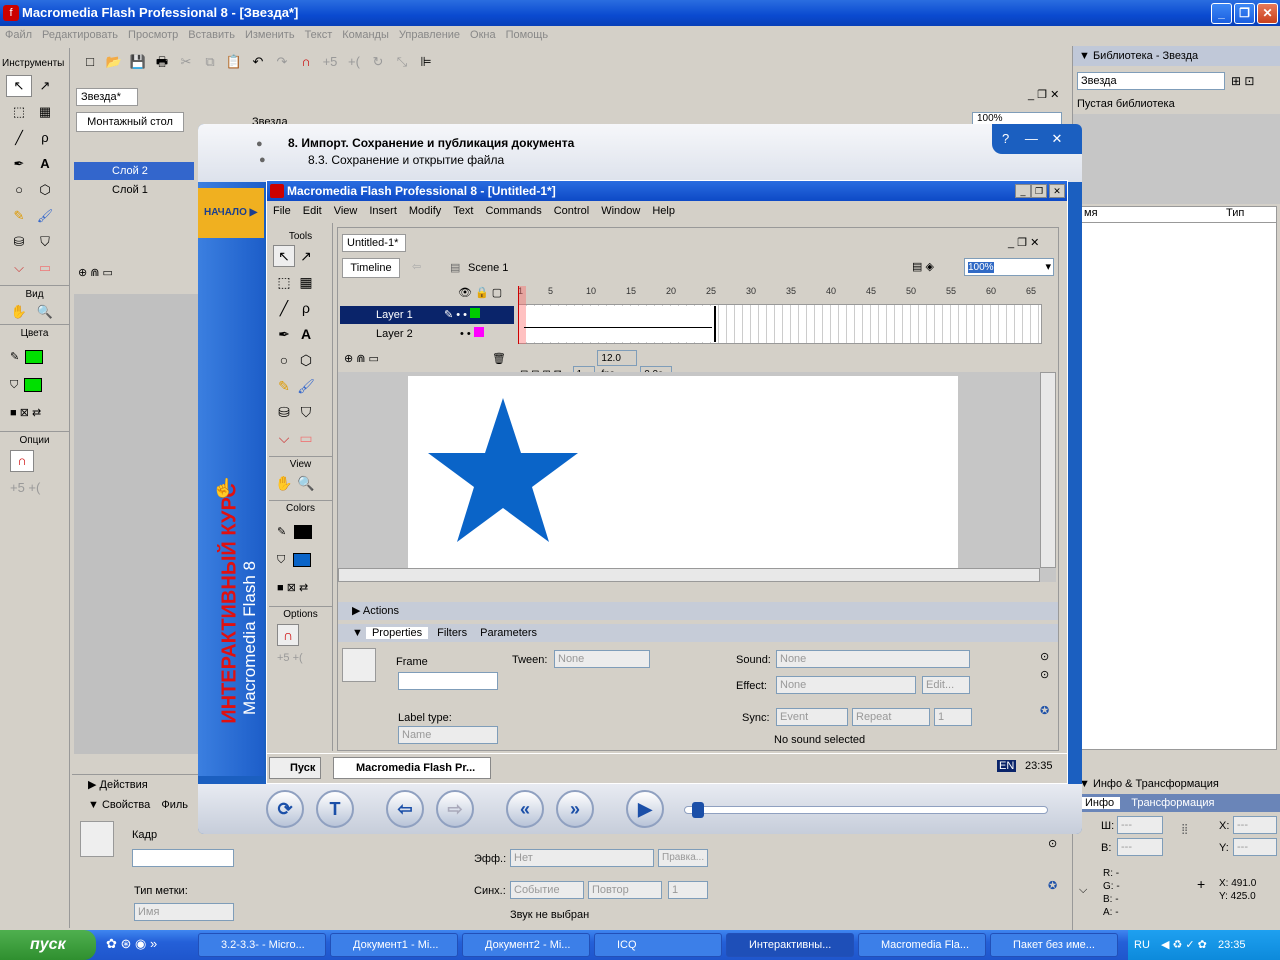 The image size is (1280, 960). I want to click on inner-menu-item: Window, so click(620, 211).